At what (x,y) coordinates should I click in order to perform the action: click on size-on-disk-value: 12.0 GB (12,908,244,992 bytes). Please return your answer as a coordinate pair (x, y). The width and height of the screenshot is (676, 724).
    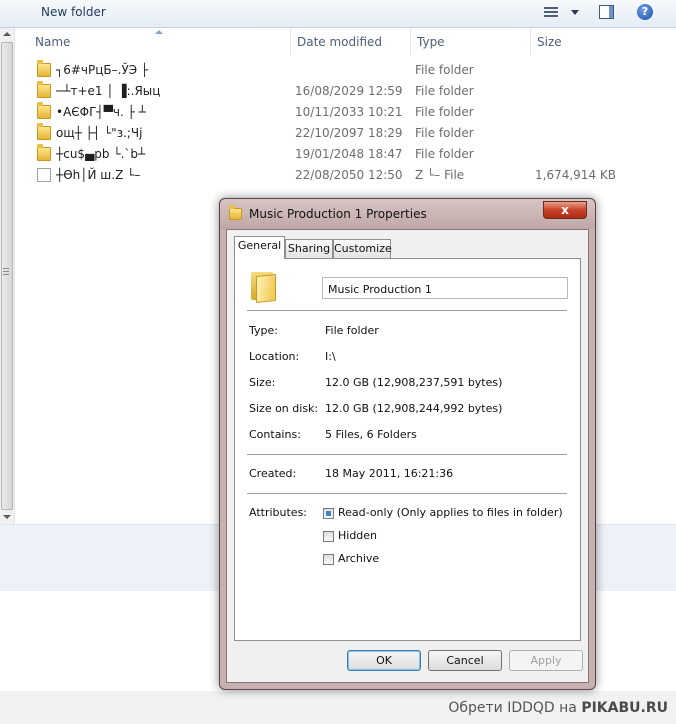
    Looking at the image, I should click on (414, 408).